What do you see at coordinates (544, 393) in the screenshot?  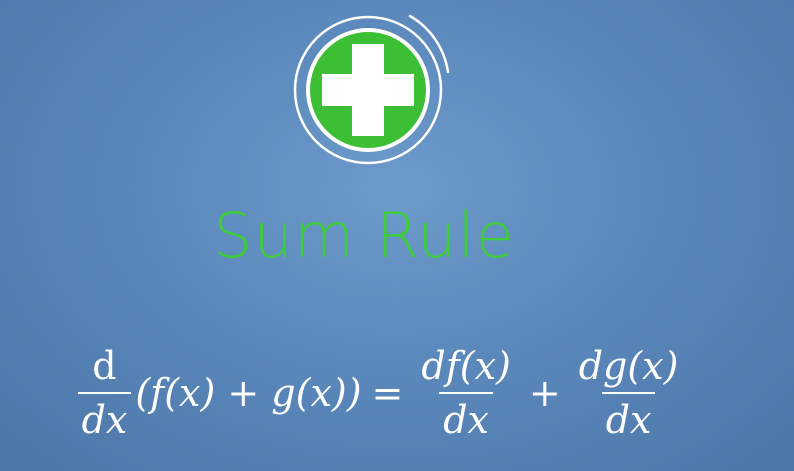 I see `plus-sign: +` at bounding box center [544, 393].